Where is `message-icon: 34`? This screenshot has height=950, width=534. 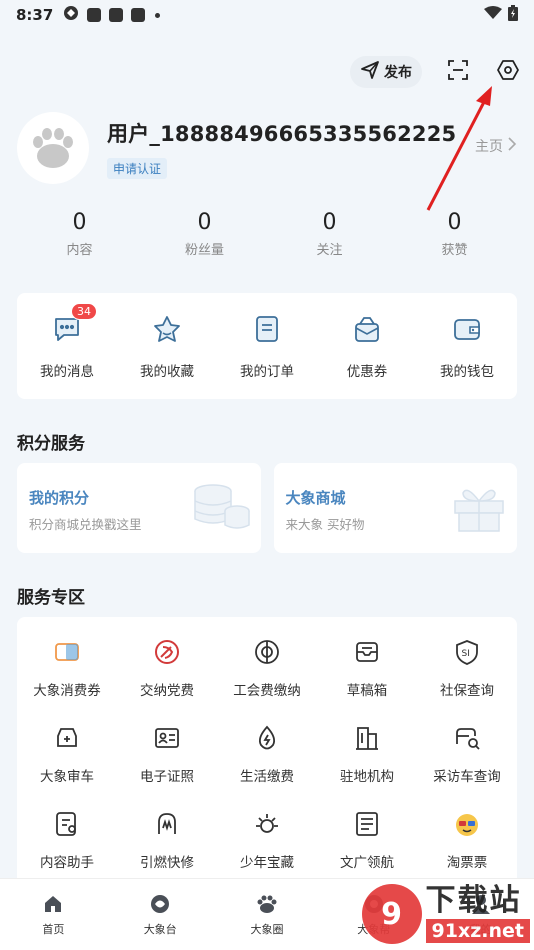
message-icon: 34 is located at coordinates (73, 324).